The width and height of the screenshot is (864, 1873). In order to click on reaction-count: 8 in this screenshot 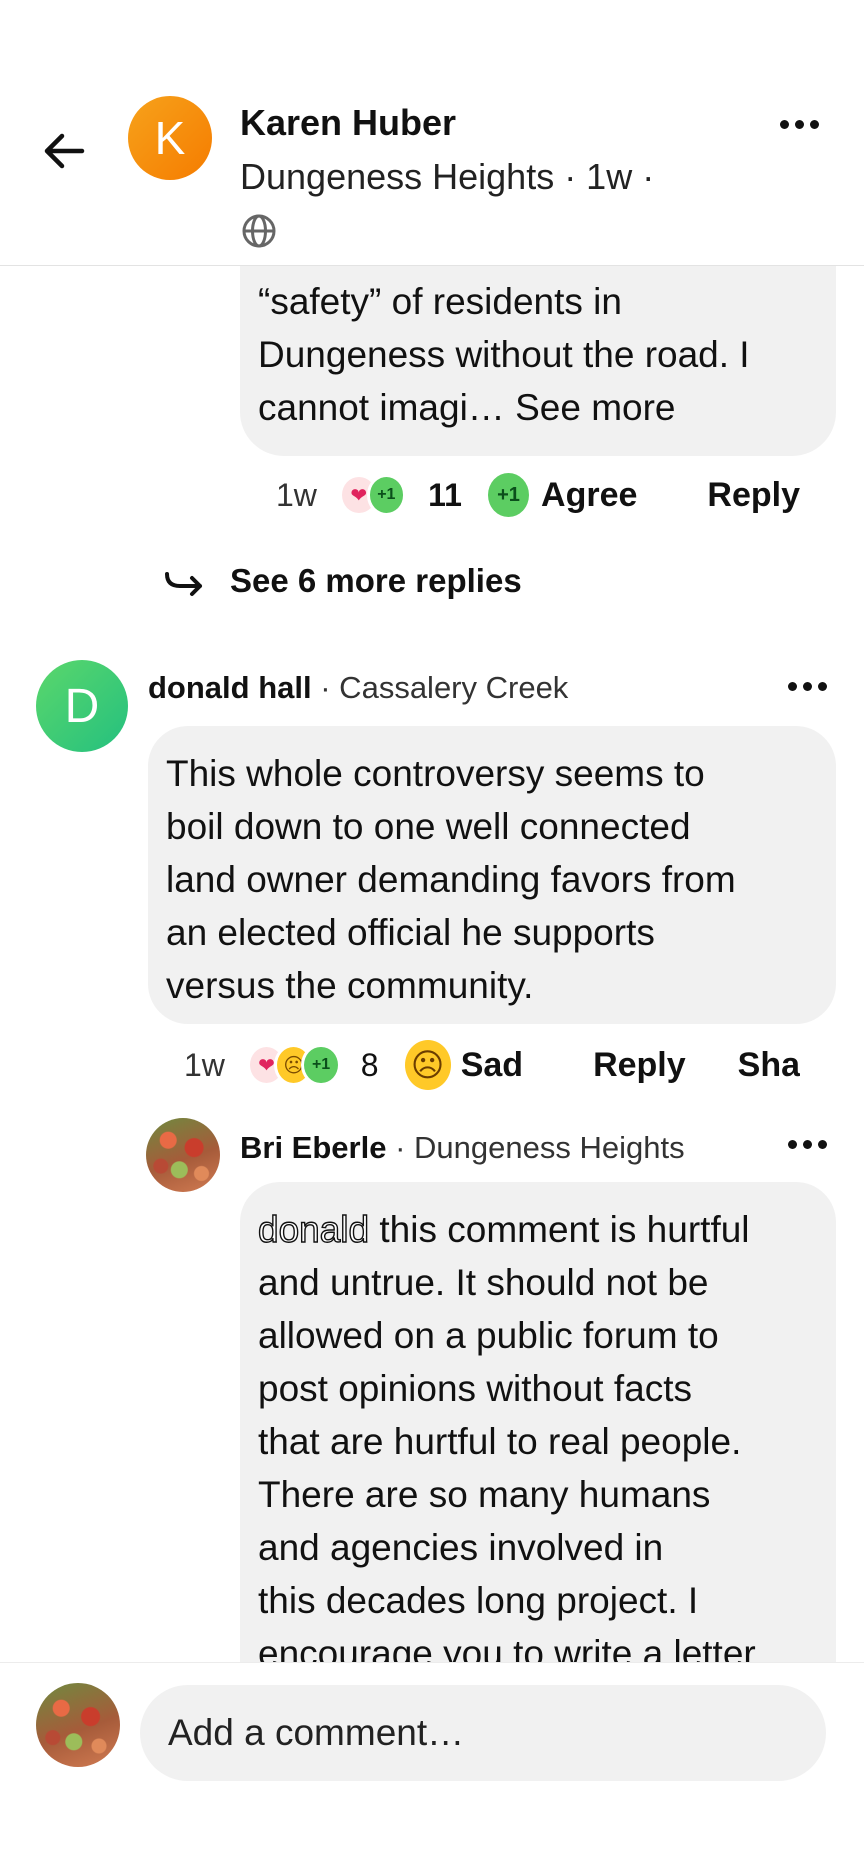, I will do `click(370, 1065)`.